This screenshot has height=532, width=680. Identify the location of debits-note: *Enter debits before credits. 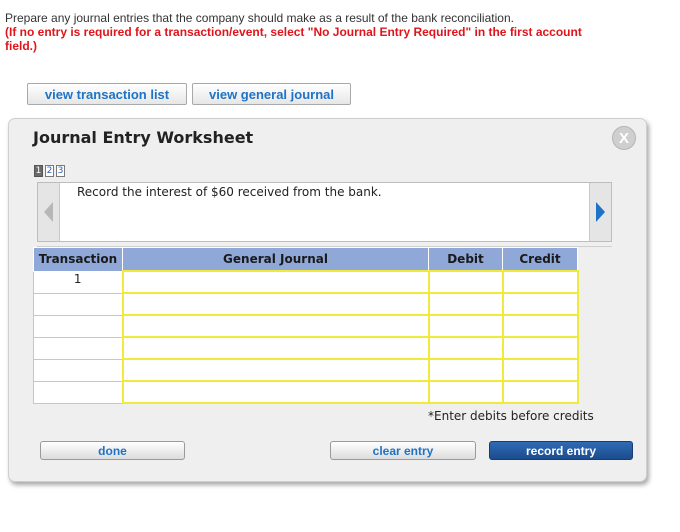
(511, 416).